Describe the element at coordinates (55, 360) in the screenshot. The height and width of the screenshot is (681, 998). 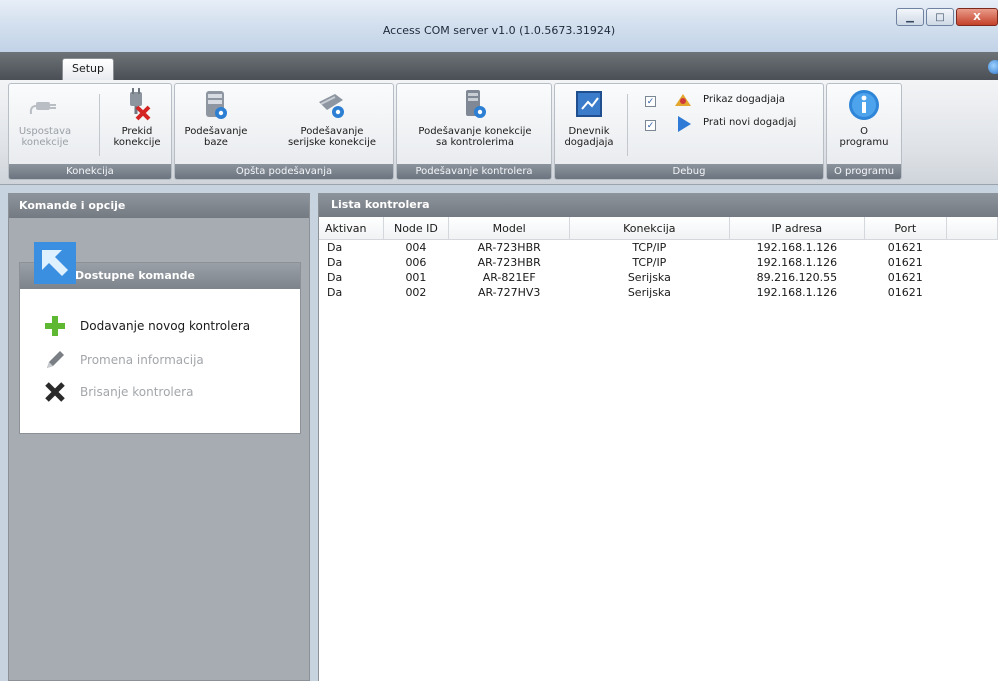
I see `pencil-icon` at that location.